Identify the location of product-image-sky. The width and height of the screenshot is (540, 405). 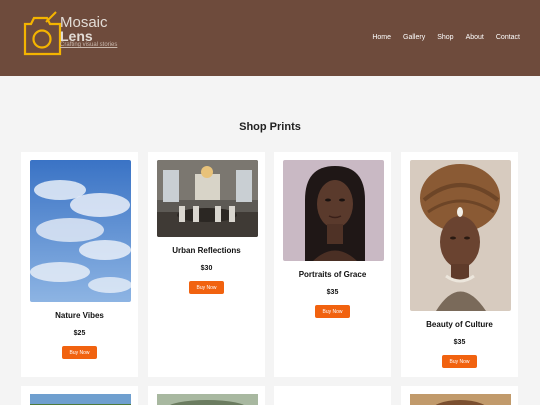
(80, 231).